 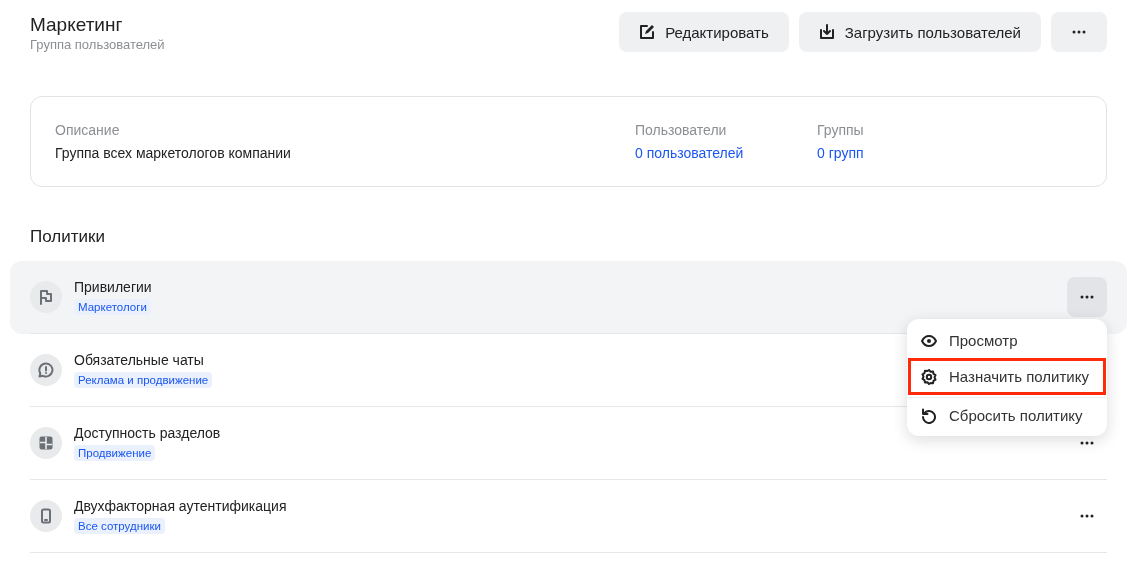 I want to click on page-subtitle: Группа пользователей, so click(x=97, y=44).